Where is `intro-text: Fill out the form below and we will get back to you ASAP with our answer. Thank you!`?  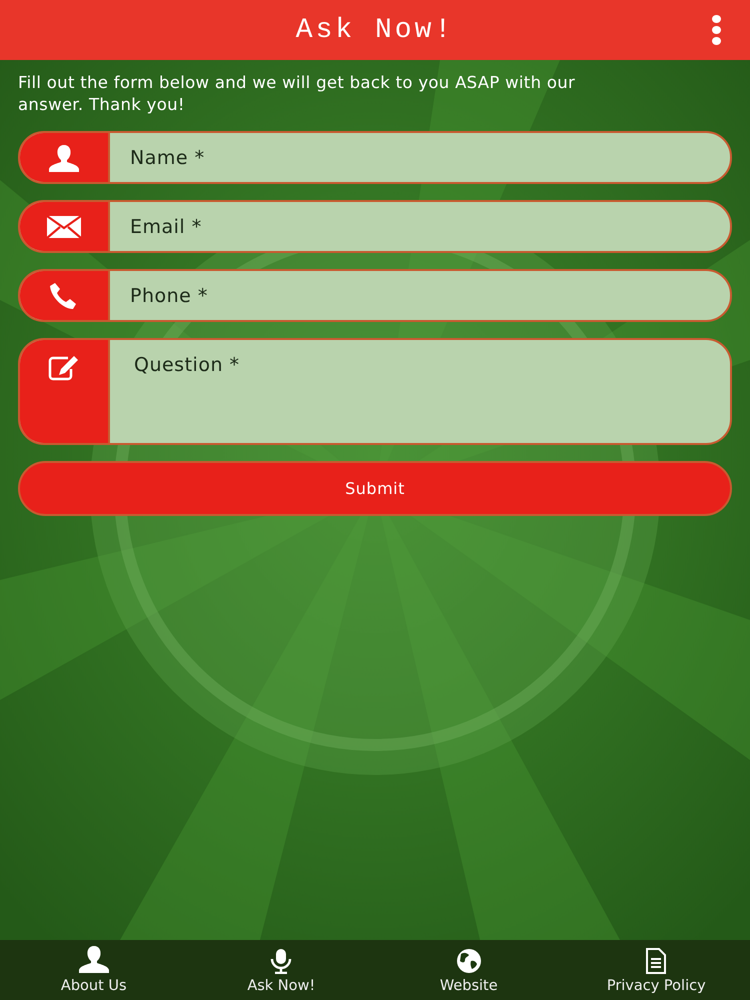
intro-text: Fill out the form below and we will get back to you ASAP with our answer. Thank you! is located at coordinates (297, 94).